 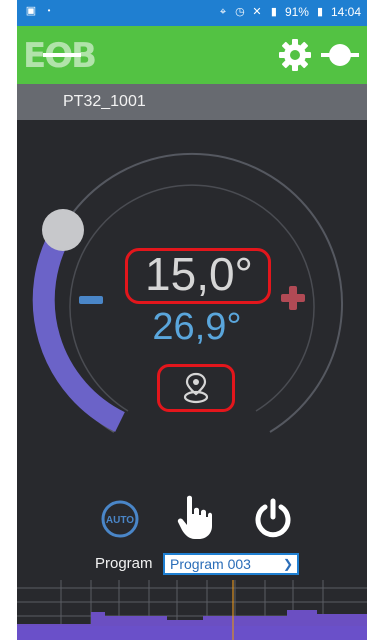 I want to click on image-notification-icon: ▣, so click(x=31, y=11).